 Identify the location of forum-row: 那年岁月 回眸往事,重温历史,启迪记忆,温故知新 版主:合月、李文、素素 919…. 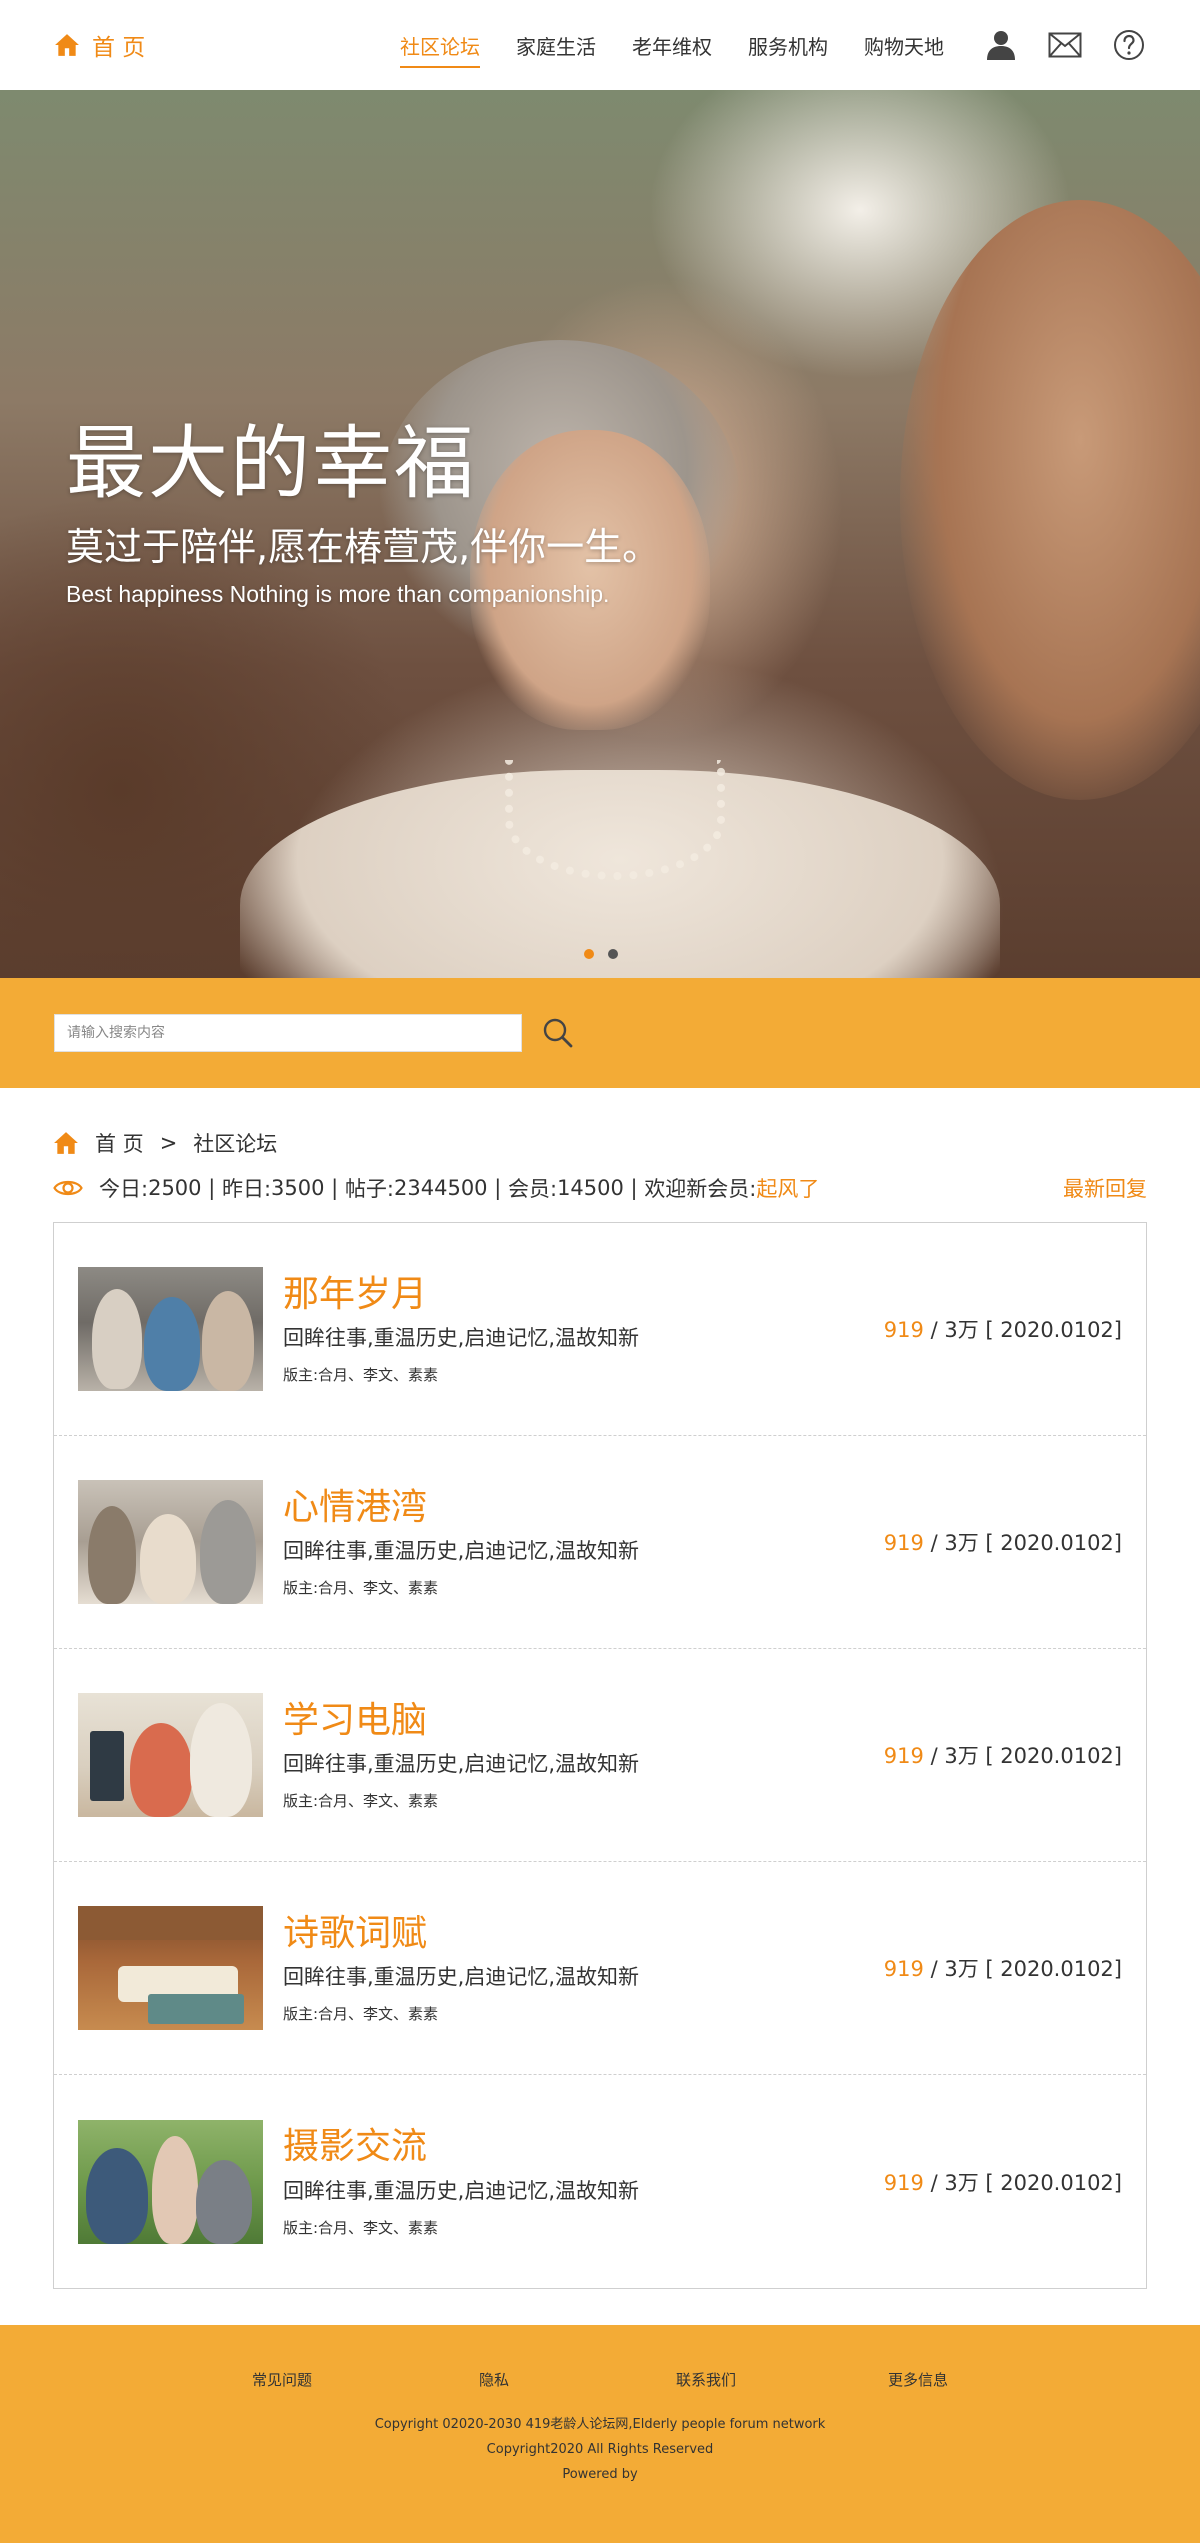
(600, 1329).